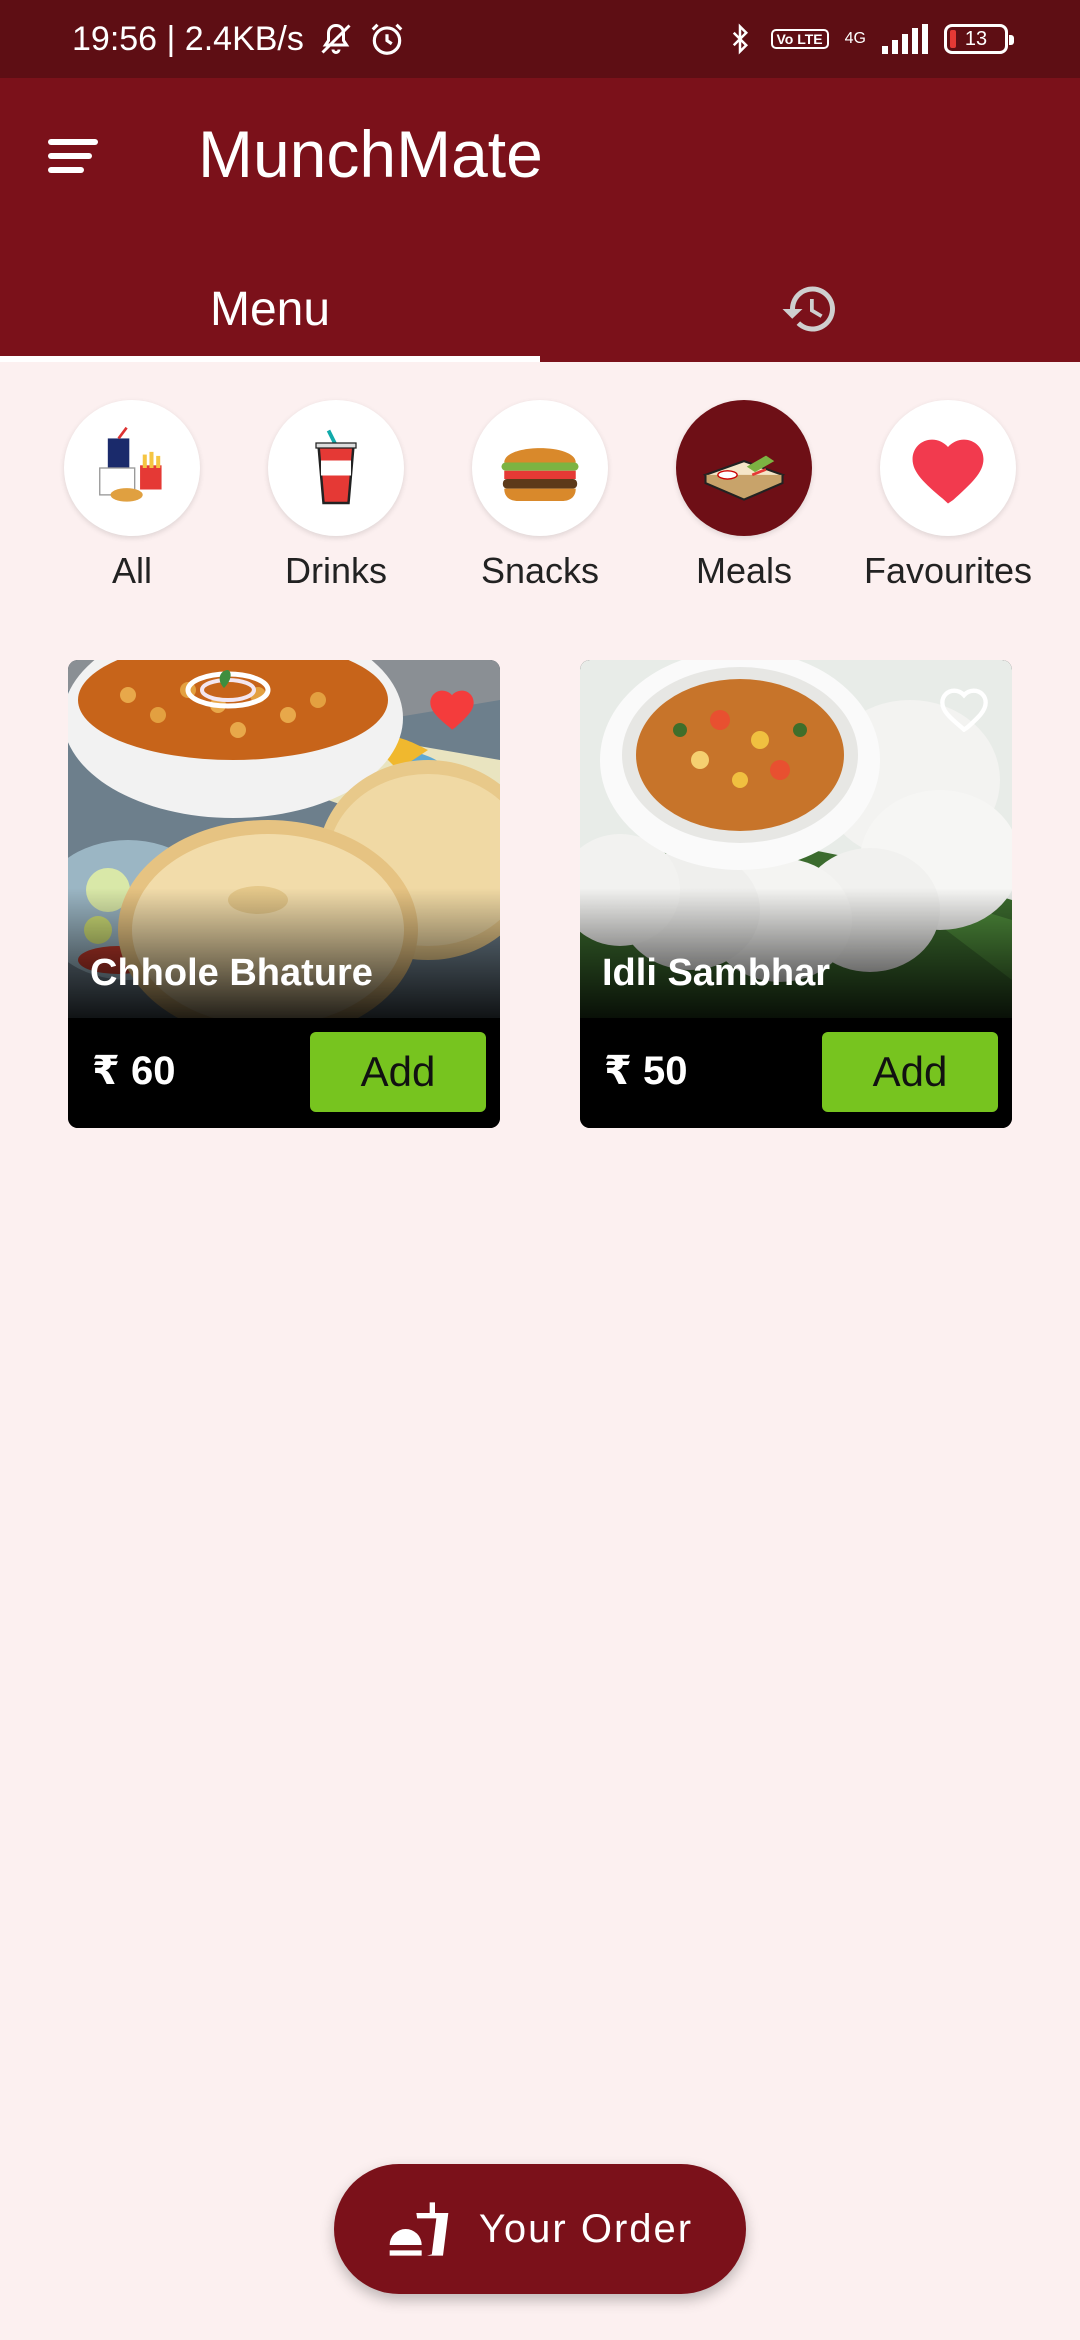  I want to click on category-all: All, so click(132, 496).